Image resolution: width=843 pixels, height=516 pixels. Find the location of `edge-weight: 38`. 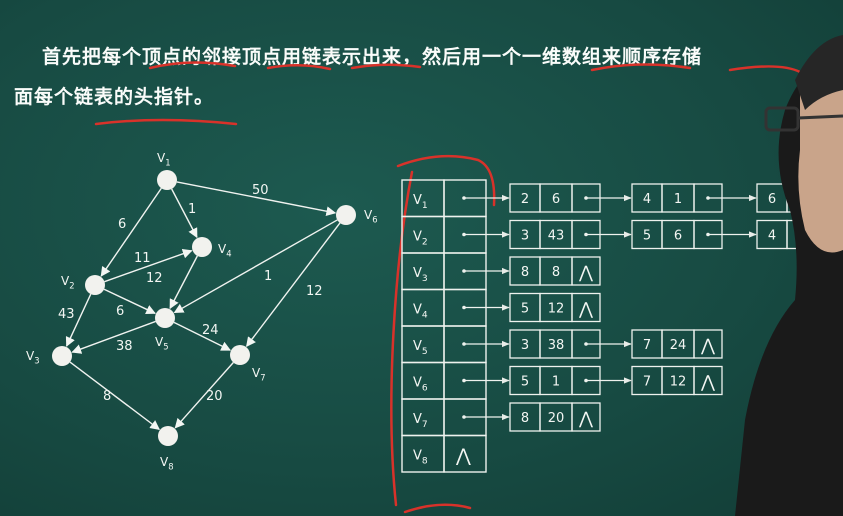

edge-weight: 38 is located at coordinates (124, 346).